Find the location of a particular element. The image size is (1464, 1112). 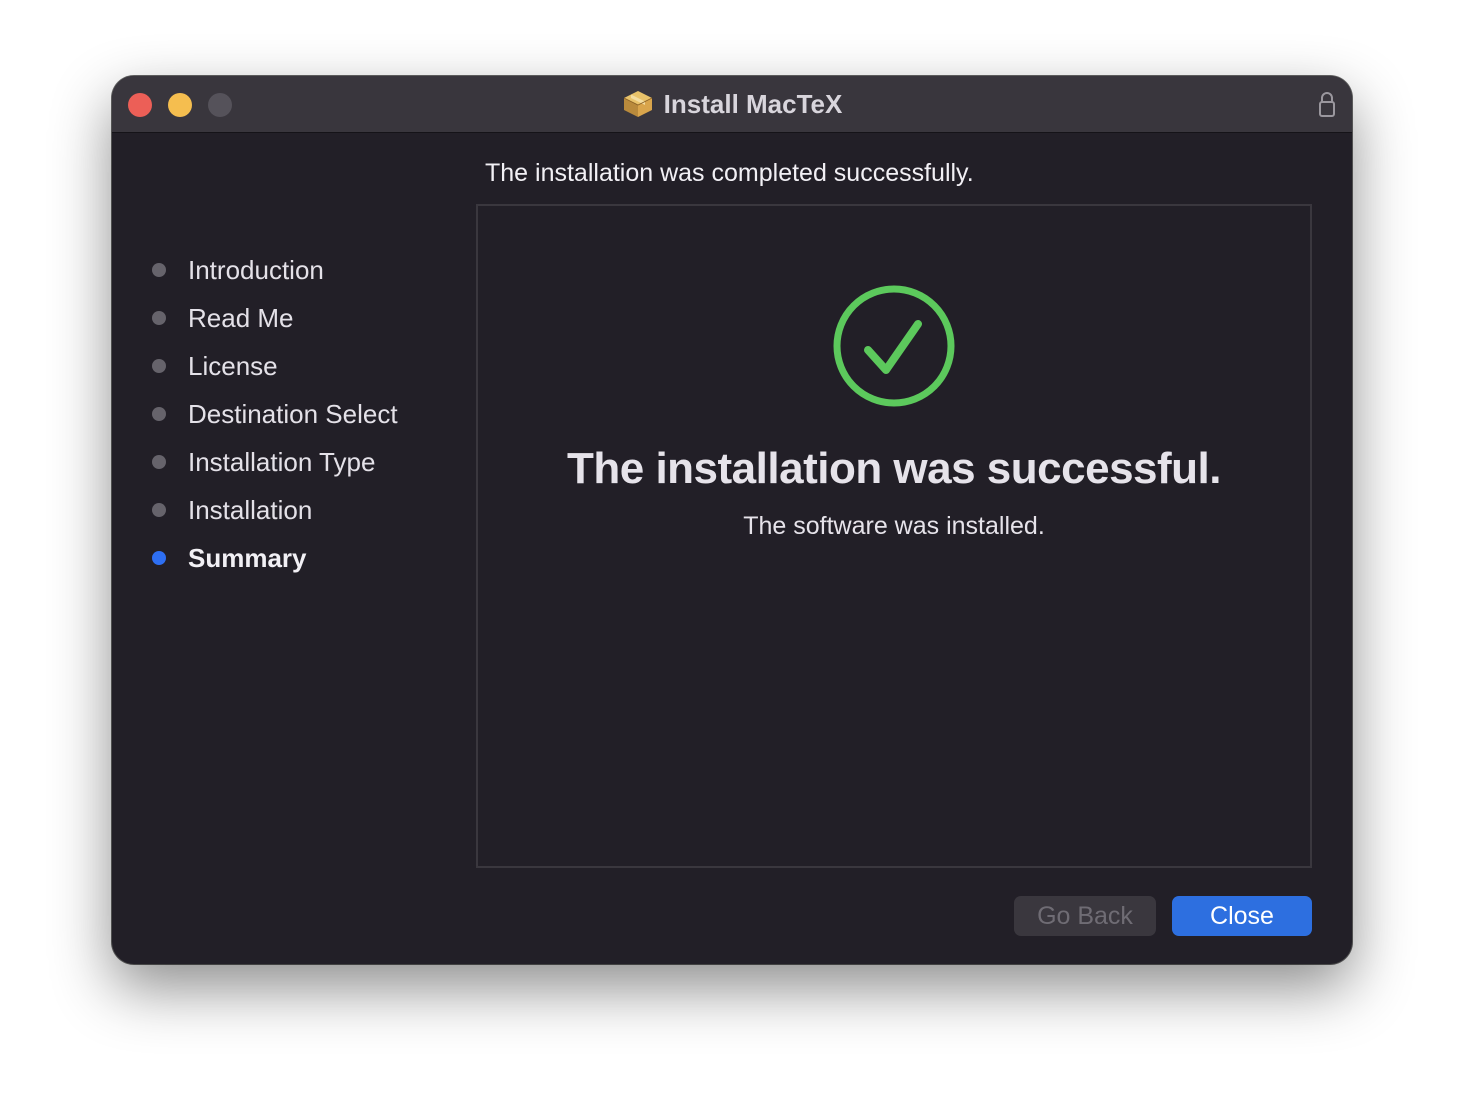

step-read-me: Read Me is located at coordinates (310, 318).